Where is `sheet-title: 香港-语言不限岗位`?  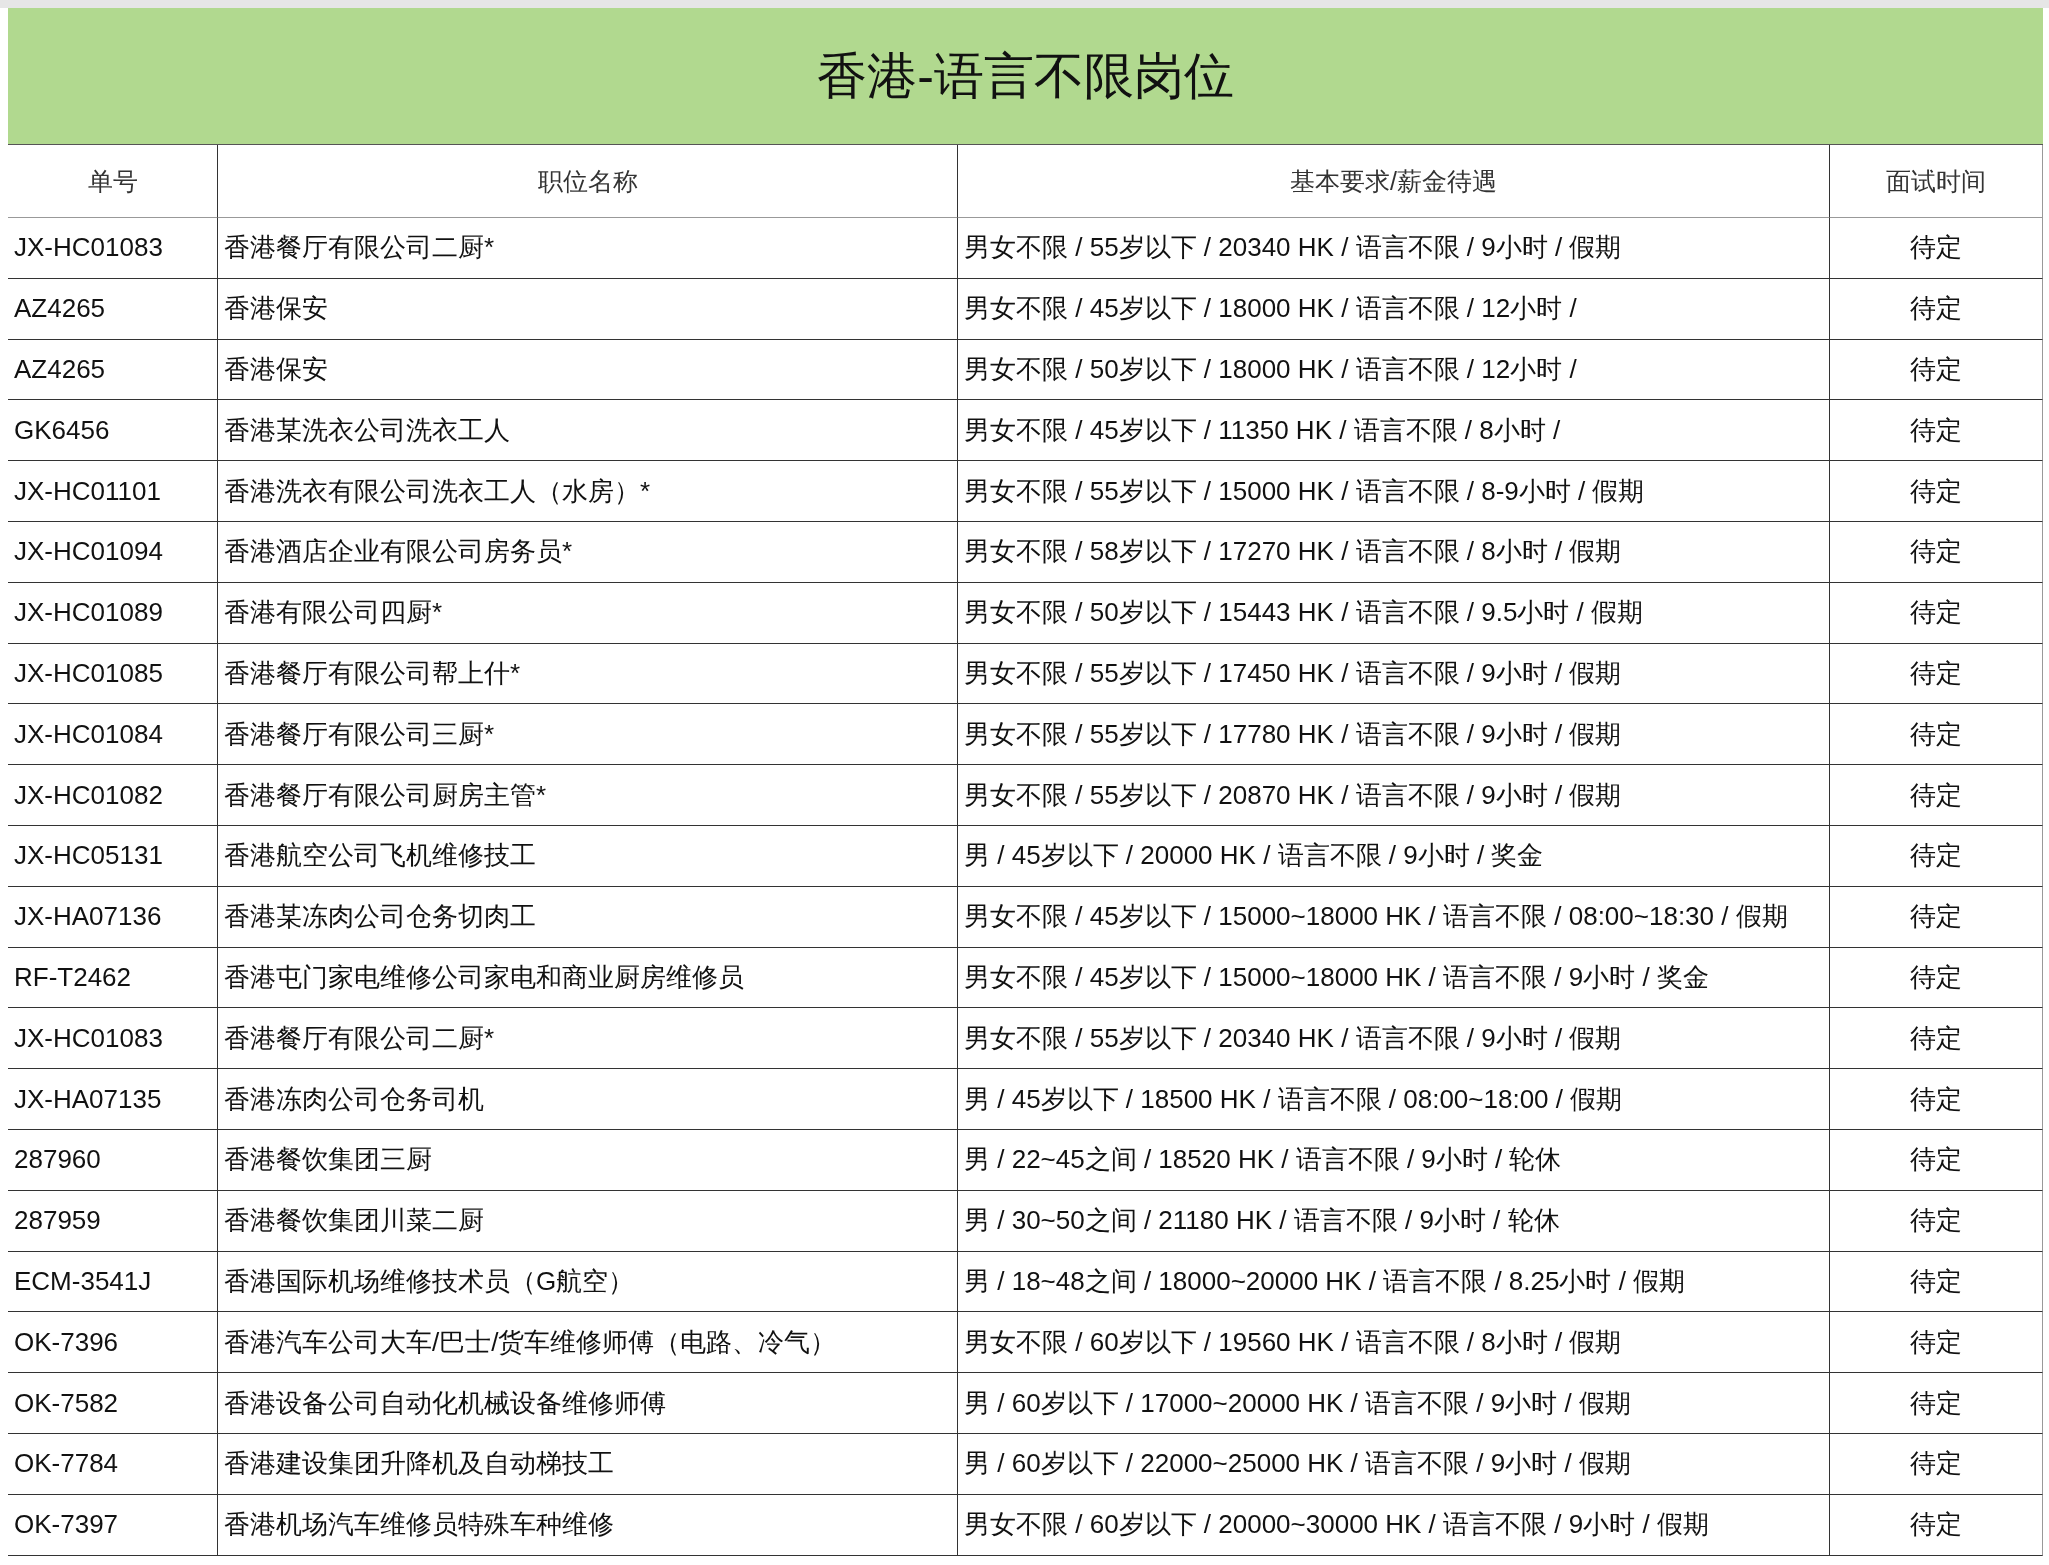 sheet-title: 香港-语言不限岗位 is located at coordinates (1025, 76).